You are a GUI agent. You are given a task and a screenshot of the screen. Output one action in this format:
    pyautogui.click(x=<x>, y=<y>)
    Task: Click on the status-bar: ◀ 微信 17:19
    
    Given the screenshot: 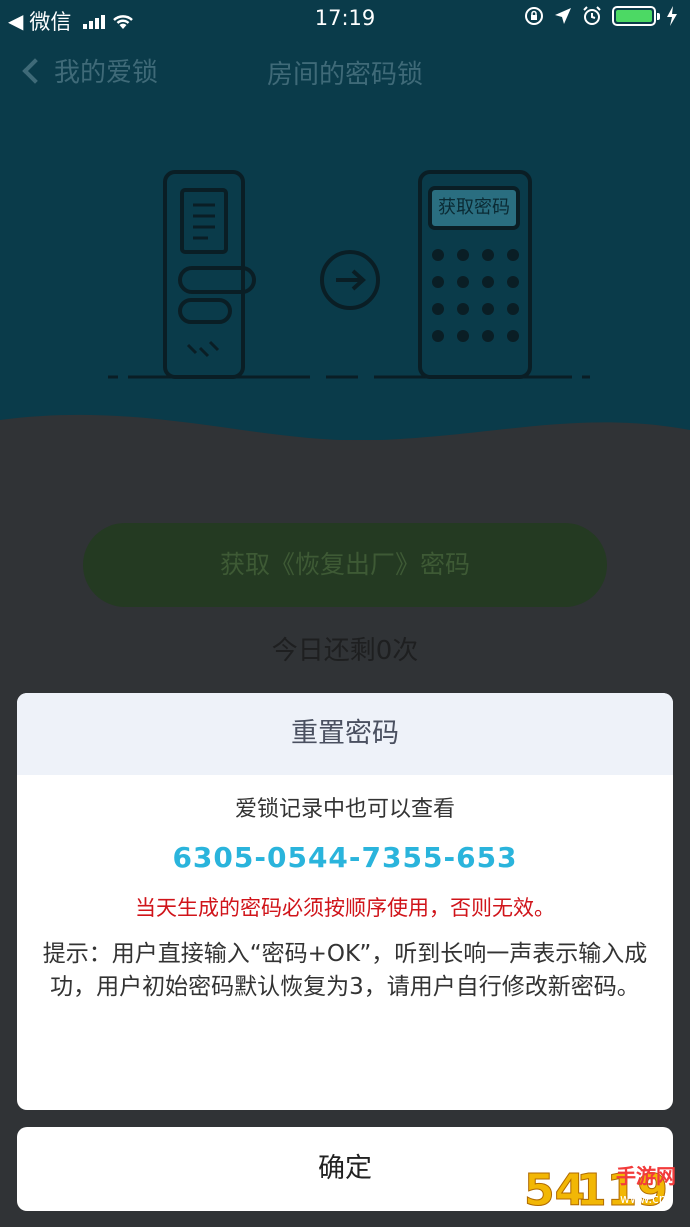 What is the action you would take?
    pyautogui.click(x=345, y=19)
    